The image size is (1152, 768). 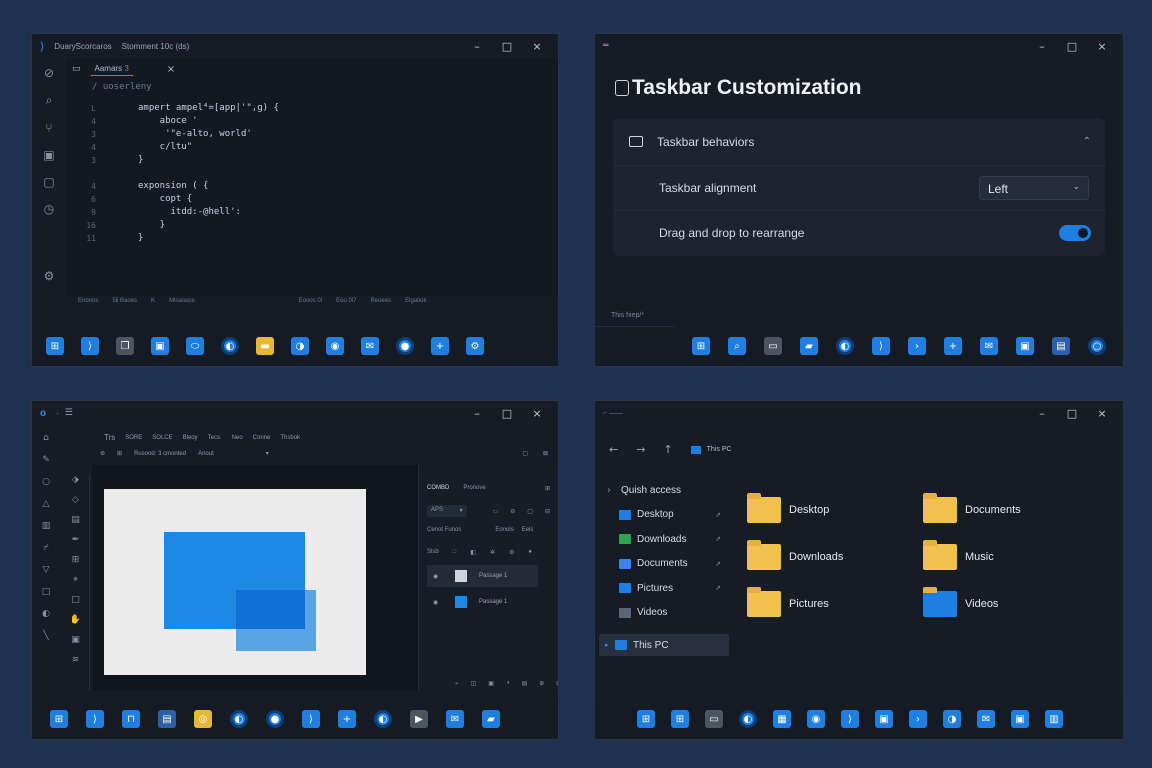 What do you see at coordinates (496, 511) in the screenshot?
I see `lock-icon: ▭` at bounding box center [496, 511].